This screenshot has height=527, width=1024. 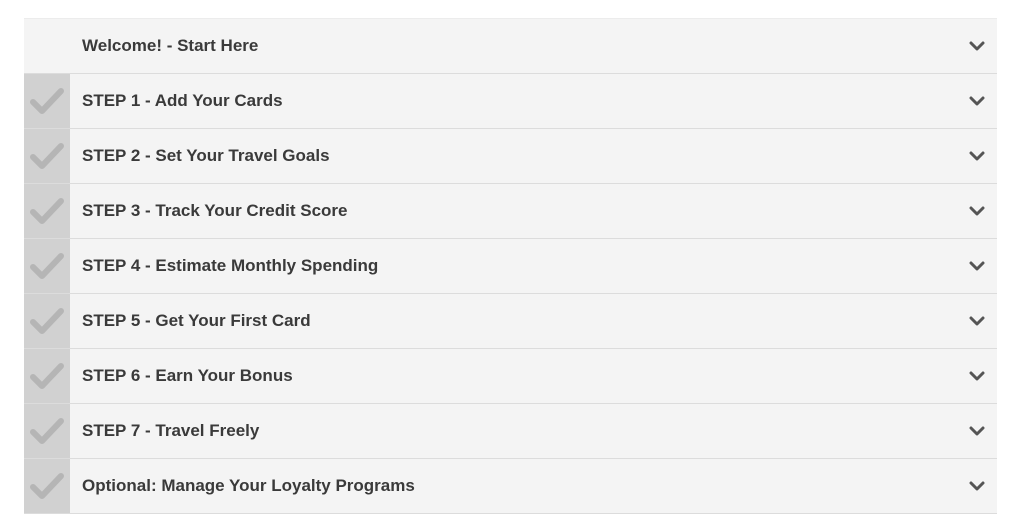 I want to click on accordion-item-step-2: STEP 2 - Set Your Travel Goals, so click(x=510, y=156).